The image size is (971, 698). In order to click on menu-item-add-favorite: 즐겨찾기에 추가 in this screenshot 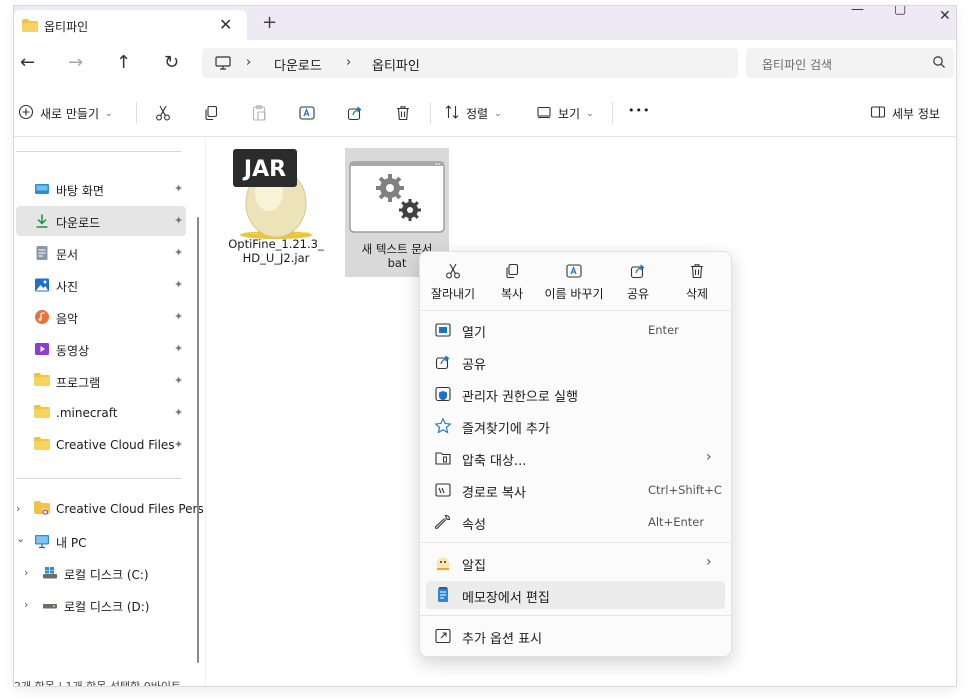, I will do `click(575, 426)`.